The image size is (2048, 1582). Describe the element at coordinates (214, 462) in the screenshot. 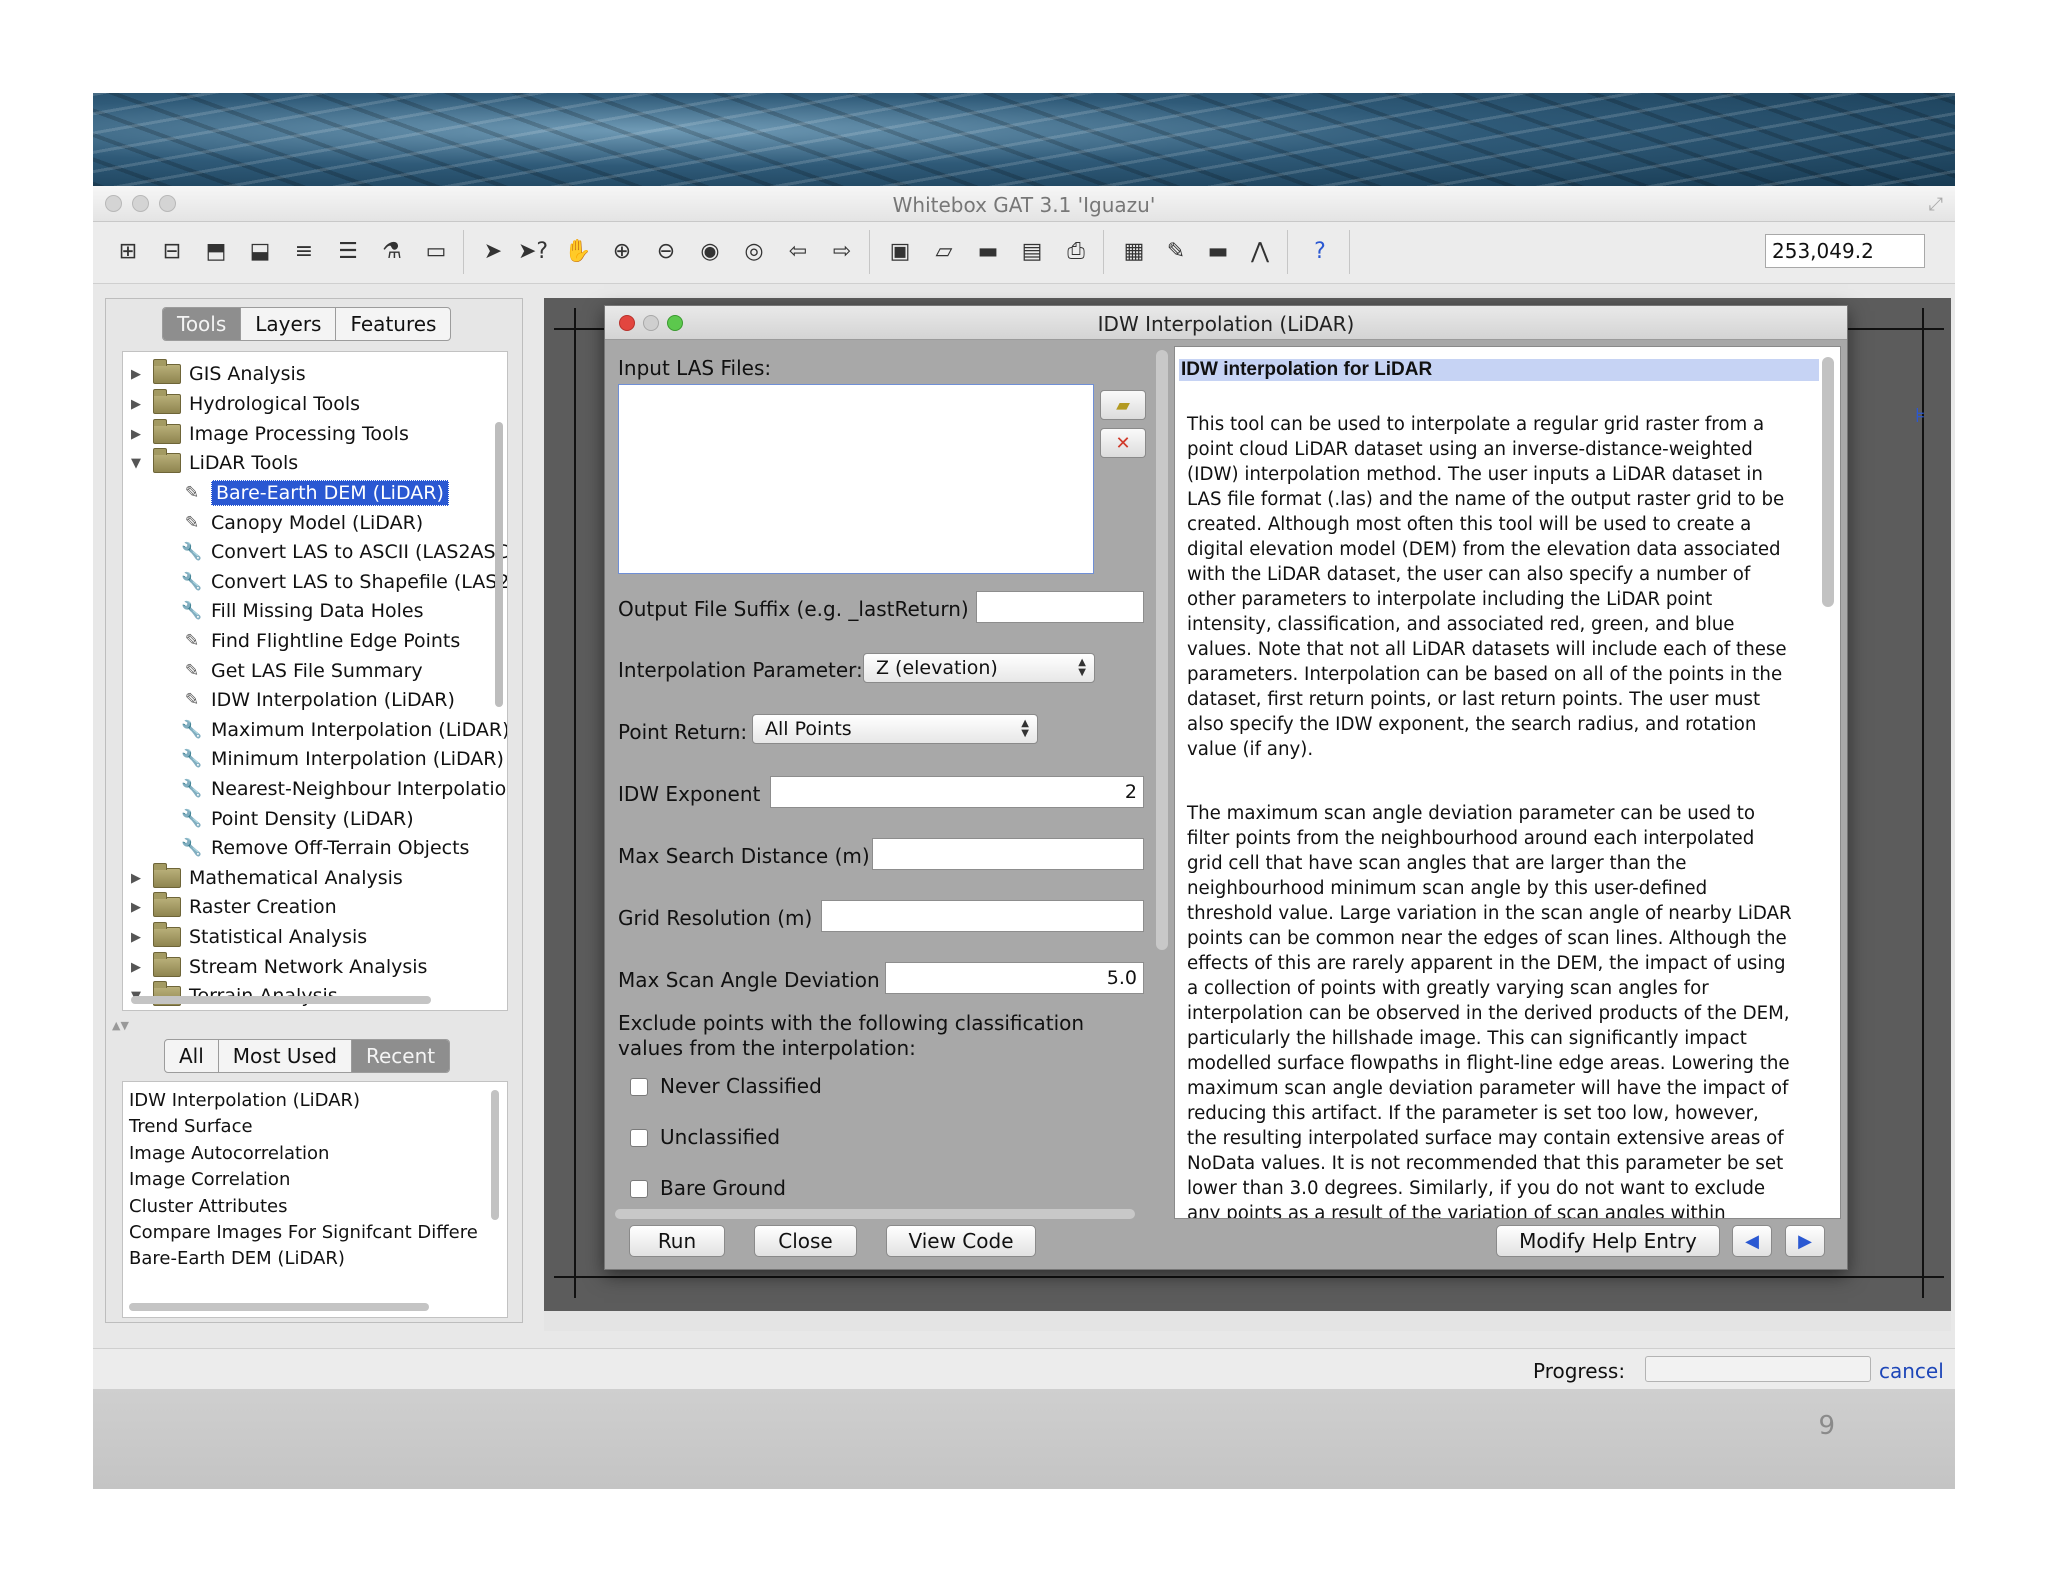

I see `tree-item-lidar-tools: ▼ LiDAR Tools` at that location.